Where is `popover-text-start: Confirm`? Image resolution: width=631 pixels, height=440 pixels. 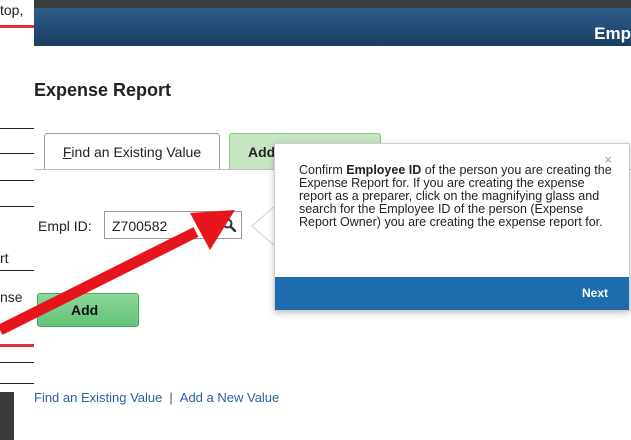 popover-text-start: Confirm is located at coordinates (323, 170).